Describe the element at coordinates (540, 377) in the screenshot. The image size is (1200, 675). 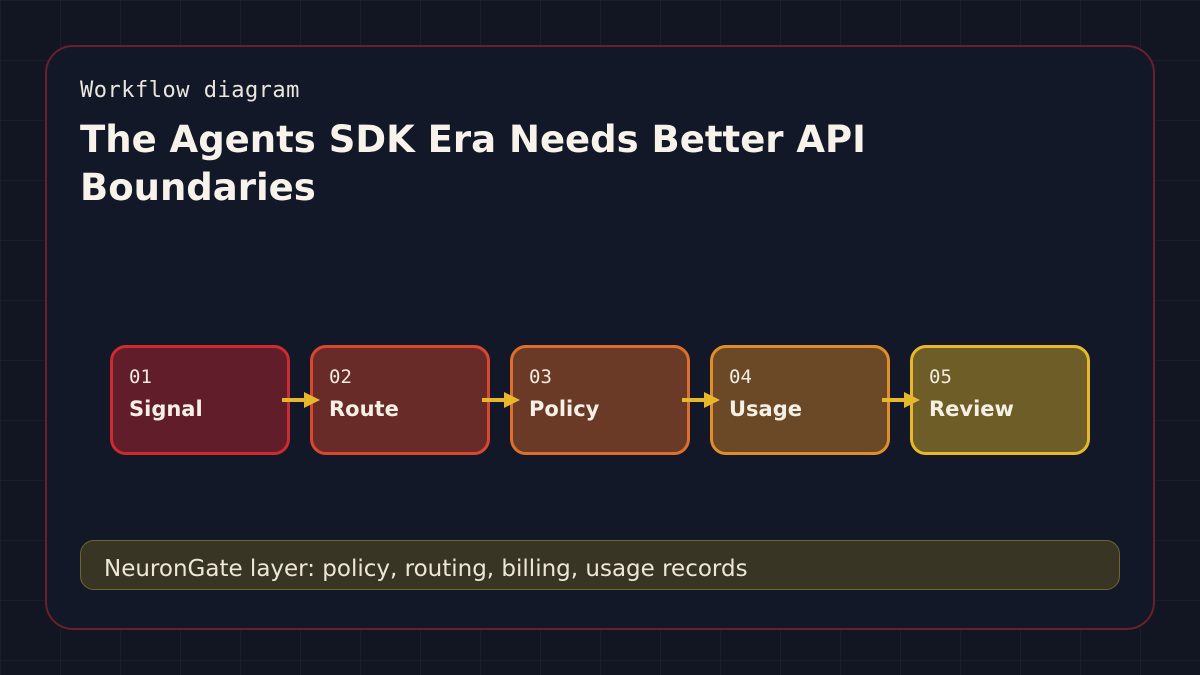
I see `step-number: 03` at that location.